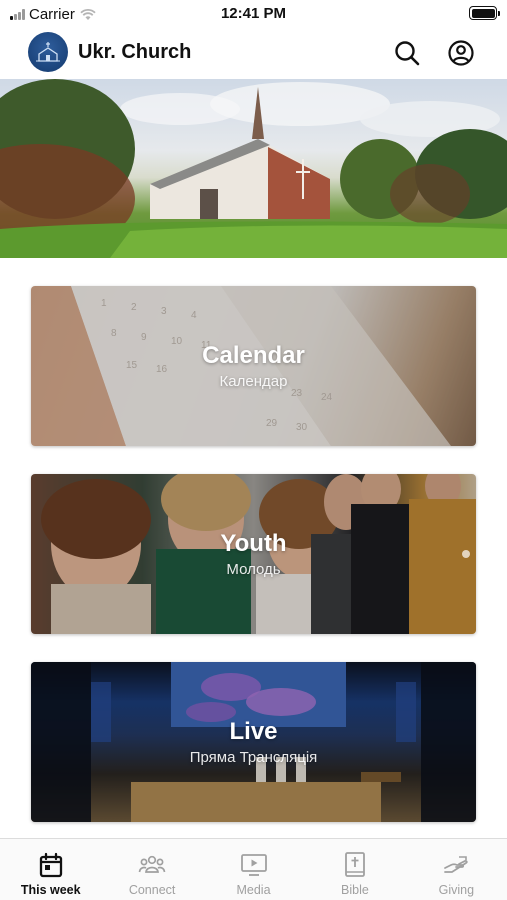 The width and height of the screenshot is (507, 900). What do you see at coordinates (253, 543) in the screenshot?
I see `youth-card-title: Youth` at bounding box center [253, 543].